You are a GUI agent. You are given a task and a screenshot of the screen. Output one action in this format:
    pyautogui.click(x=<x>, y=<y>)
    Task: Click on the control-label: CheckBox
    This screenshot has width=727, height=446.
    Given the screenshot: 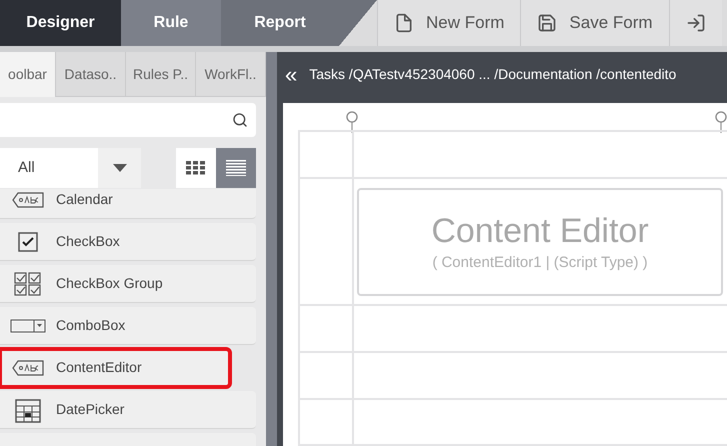 What is the action you would take?
    pyautogui.click(x=88, y=241)
    